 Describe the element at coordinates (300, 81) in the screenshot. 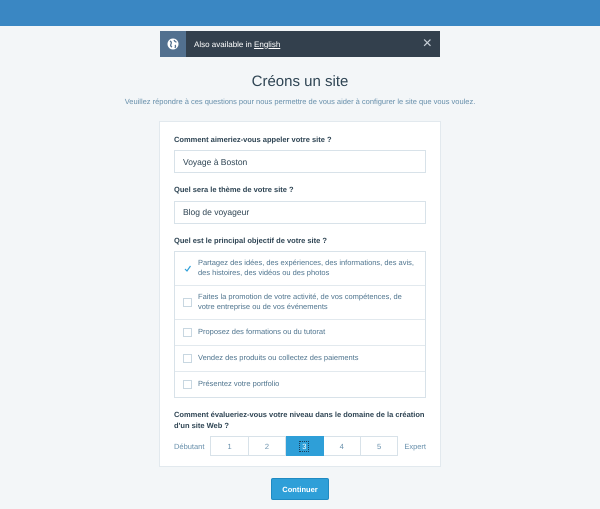

I see `page-title: Créons un site` at that location.